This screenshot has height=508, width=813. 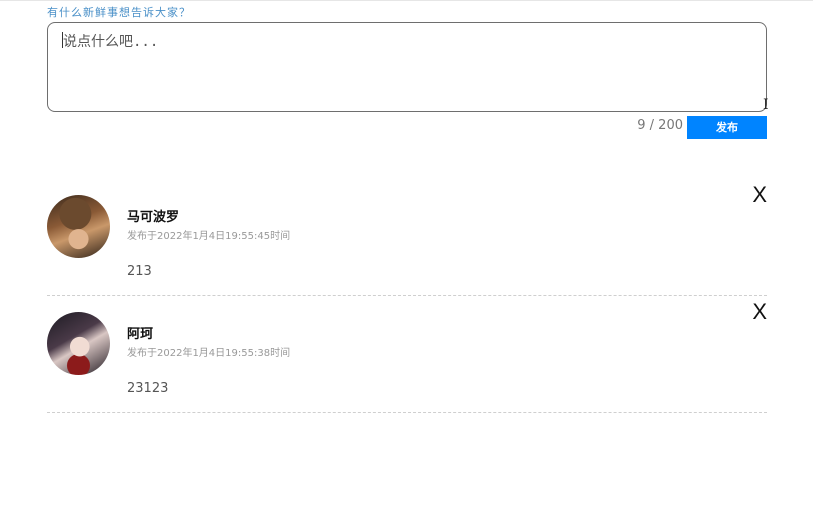 I want to click on char-counter: 9 / 200, so click(x=660, y=125).